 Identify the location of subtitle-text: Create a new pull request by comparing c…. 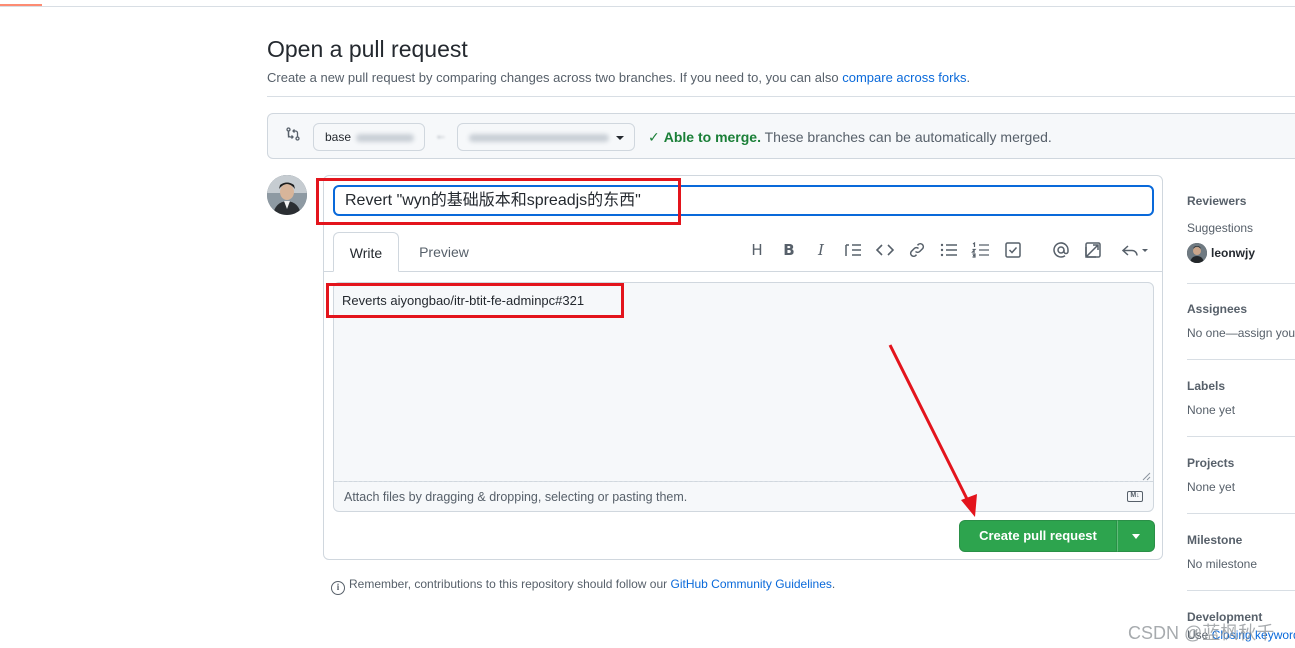
(555, 77).